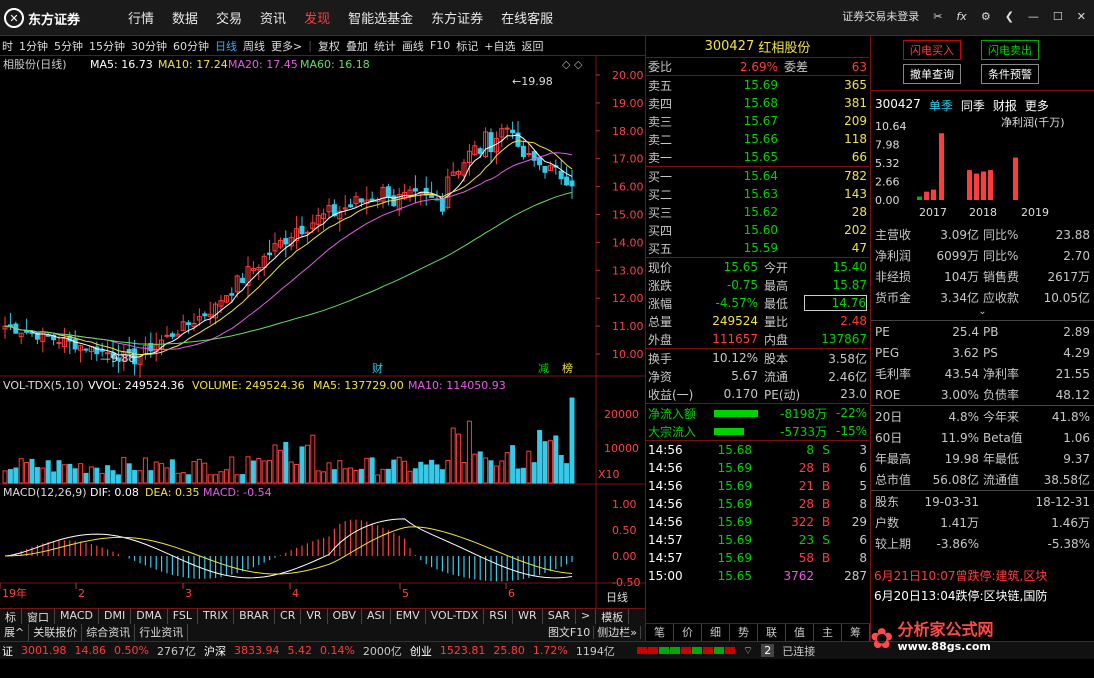  Describe the element at coordinates (716, 632) in the screenshot. I see `quote-tab-2: 细` at that location.